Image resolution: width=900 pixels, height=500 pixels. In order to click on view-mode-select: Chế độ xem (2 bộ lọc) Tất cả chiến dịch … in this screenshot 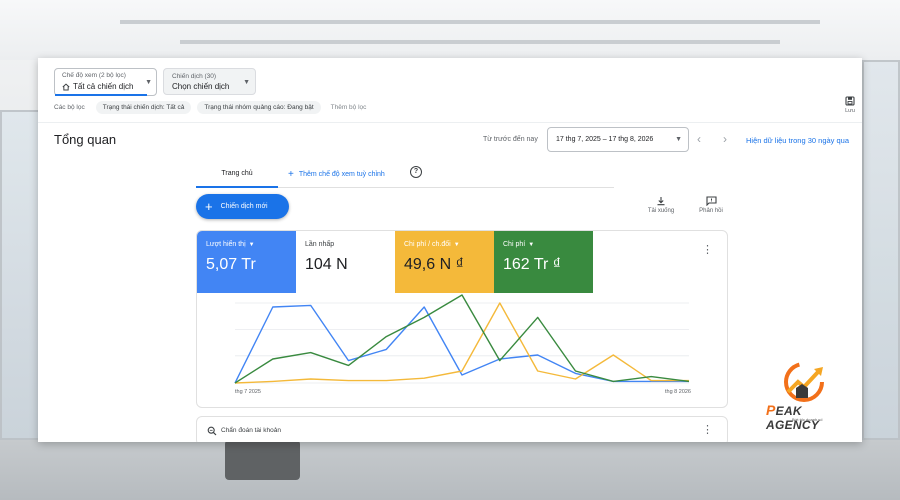, I will do `click(105, 82)`.